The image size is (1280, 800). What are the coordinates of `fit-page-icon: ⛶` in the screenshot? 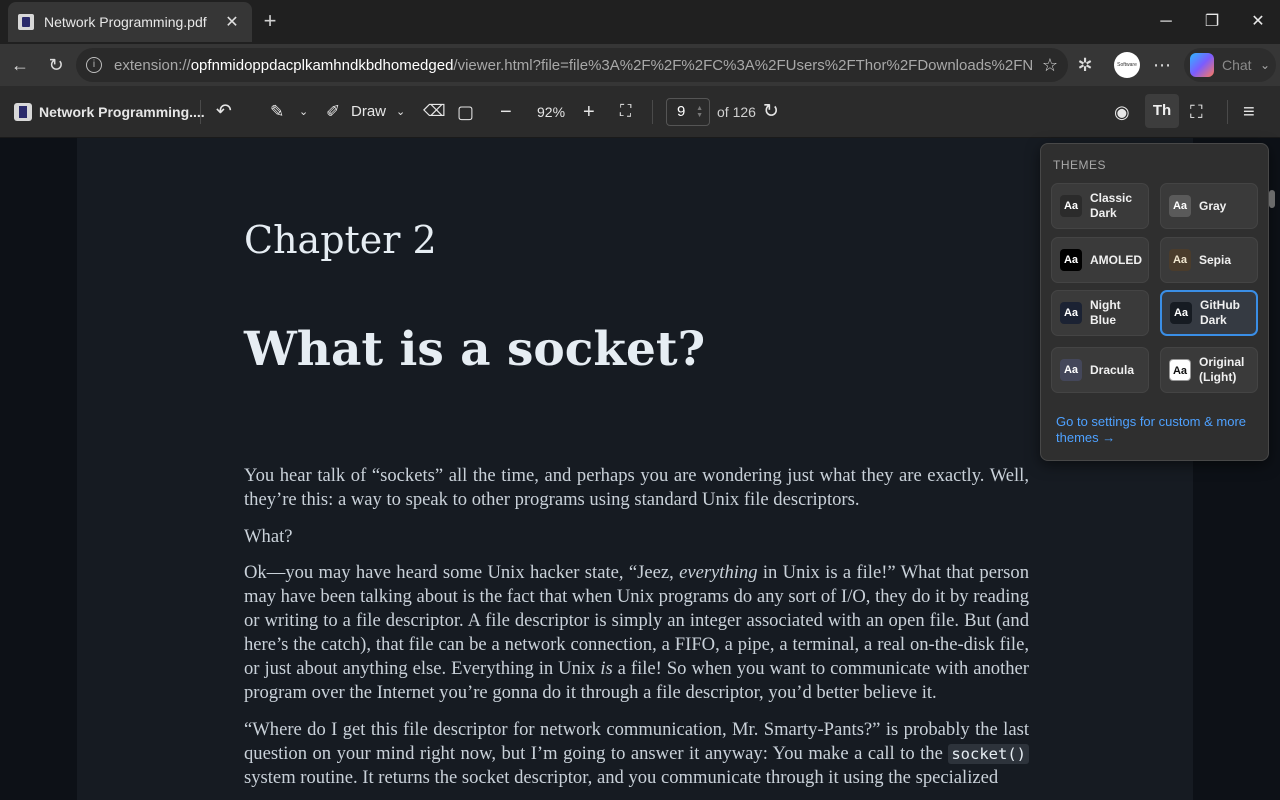 It's located at (625, 112).